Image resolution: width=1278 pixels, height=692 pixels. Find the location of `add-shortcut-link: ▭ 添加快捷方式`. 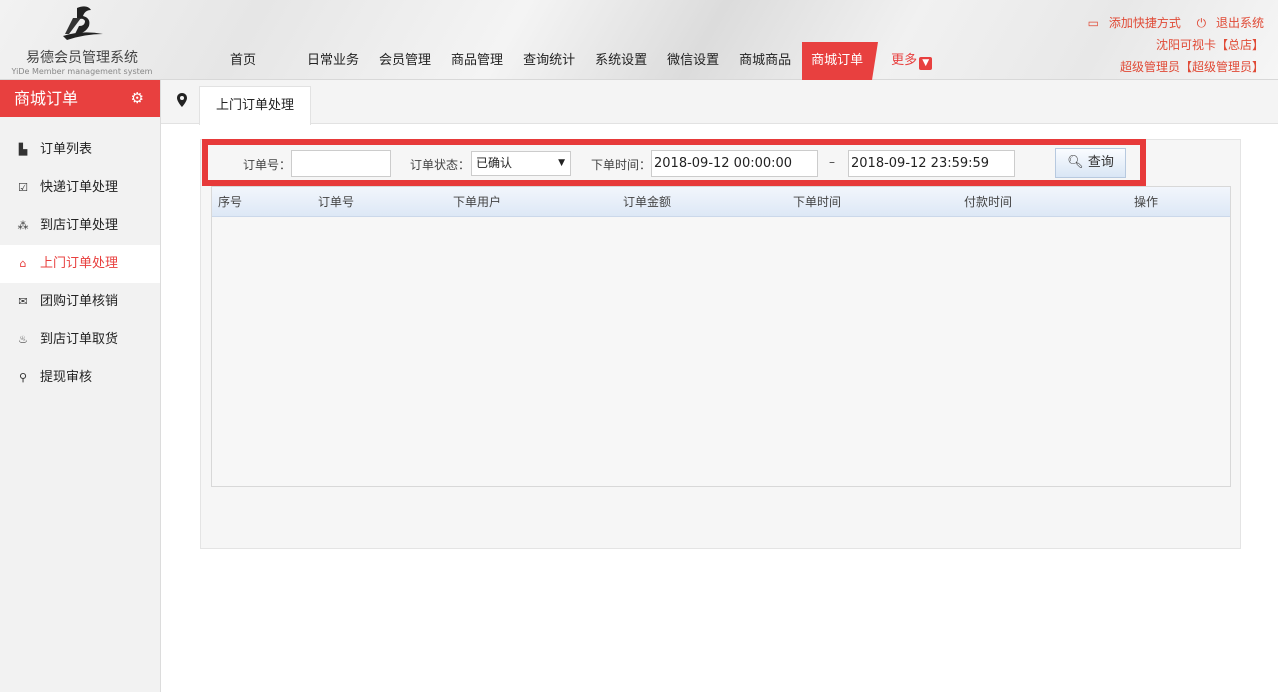

add-shortcut-link: ▭ 添加快捷方式 is located at coordinates (1131, 23).